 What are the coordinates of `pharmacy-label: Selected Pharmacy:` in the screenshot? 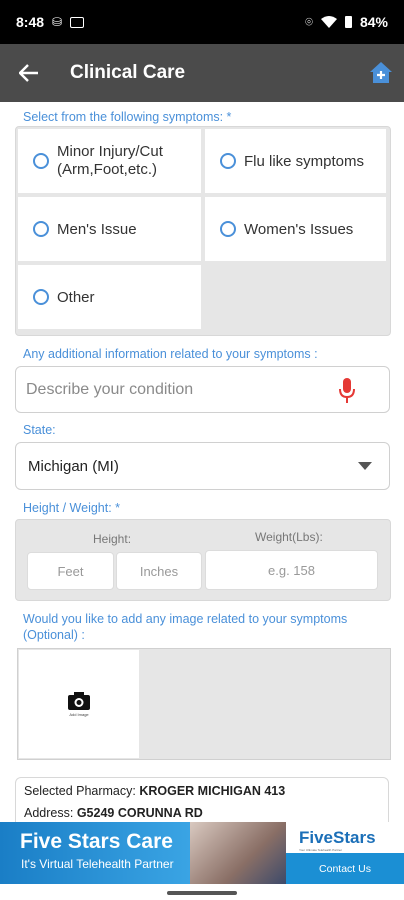 It's located at (80, 791).